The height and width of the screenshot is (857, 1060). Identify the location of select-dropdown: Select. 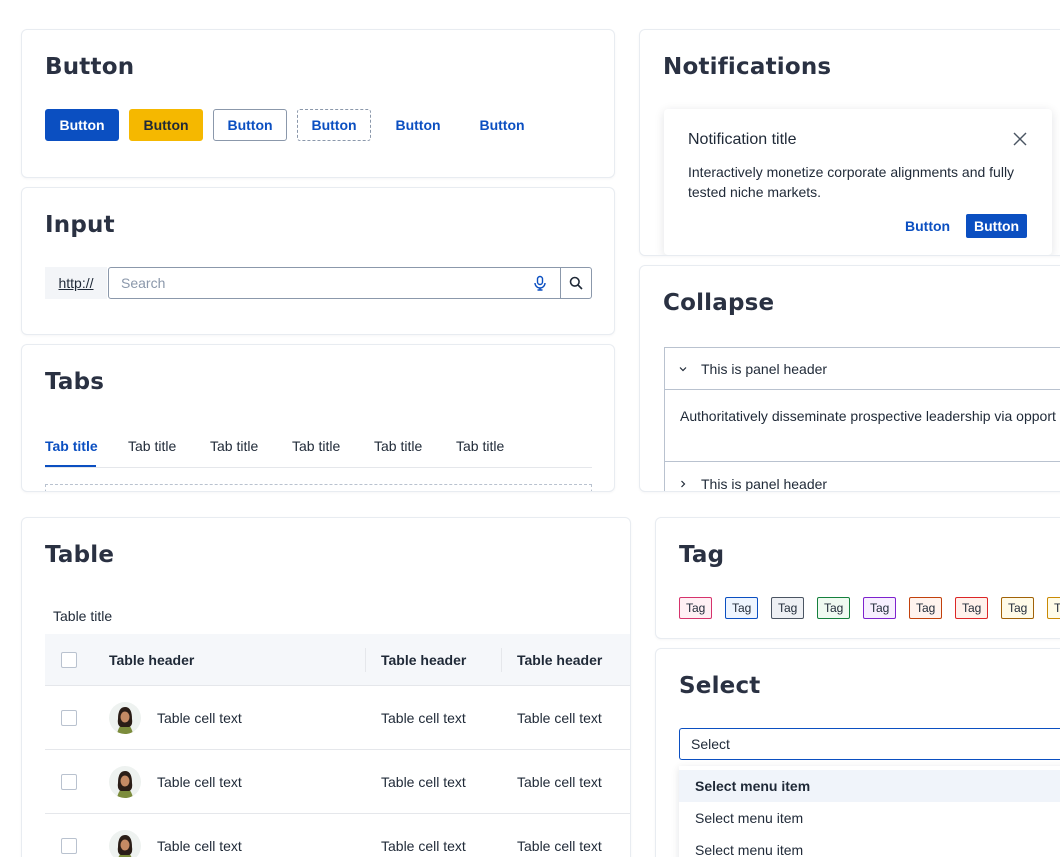
(869, 744).